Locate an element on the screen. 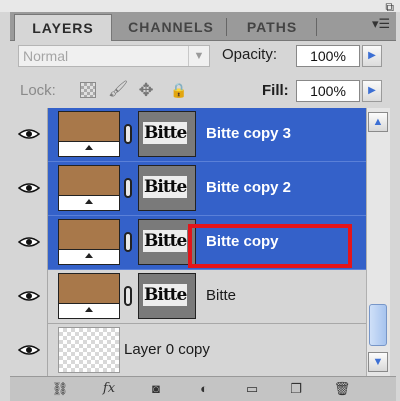  add-mask-icon: ◙ is located at coordinates (156, 389).